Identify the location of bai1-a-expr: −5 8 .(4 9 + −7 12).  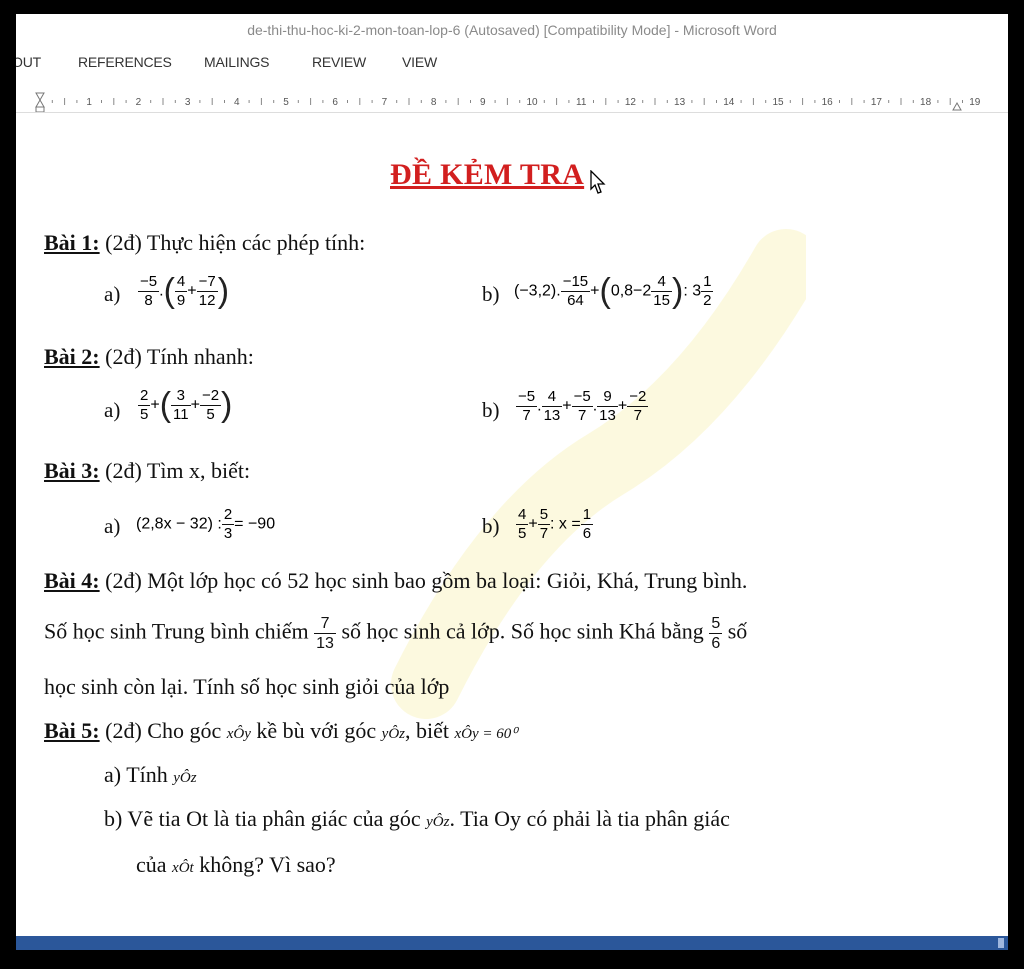
(184, 291).